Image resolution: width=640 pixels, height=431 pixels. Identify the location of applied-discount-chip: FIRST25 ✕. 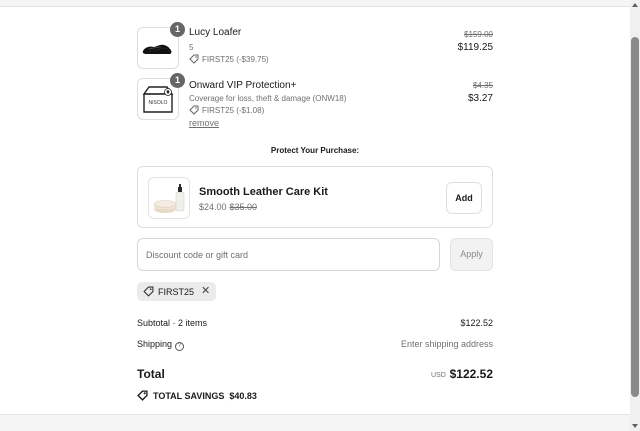
(177, 291).